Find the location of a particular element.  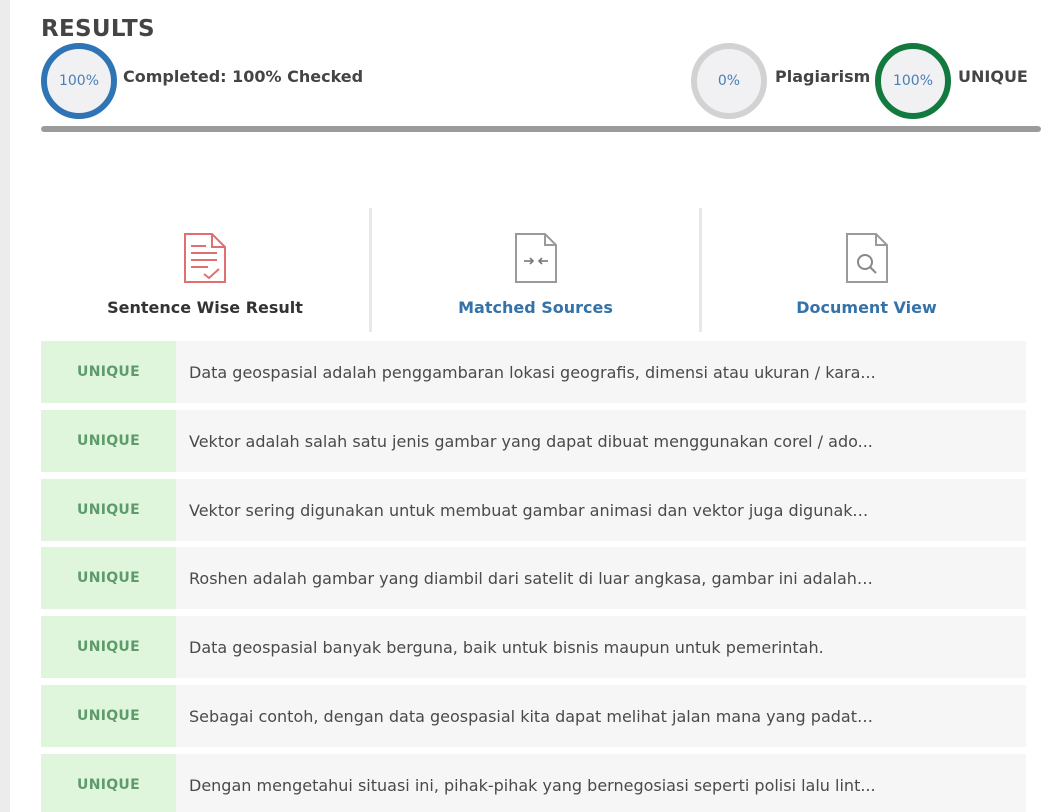

document-check-icon is located at coordinates (205, 258).